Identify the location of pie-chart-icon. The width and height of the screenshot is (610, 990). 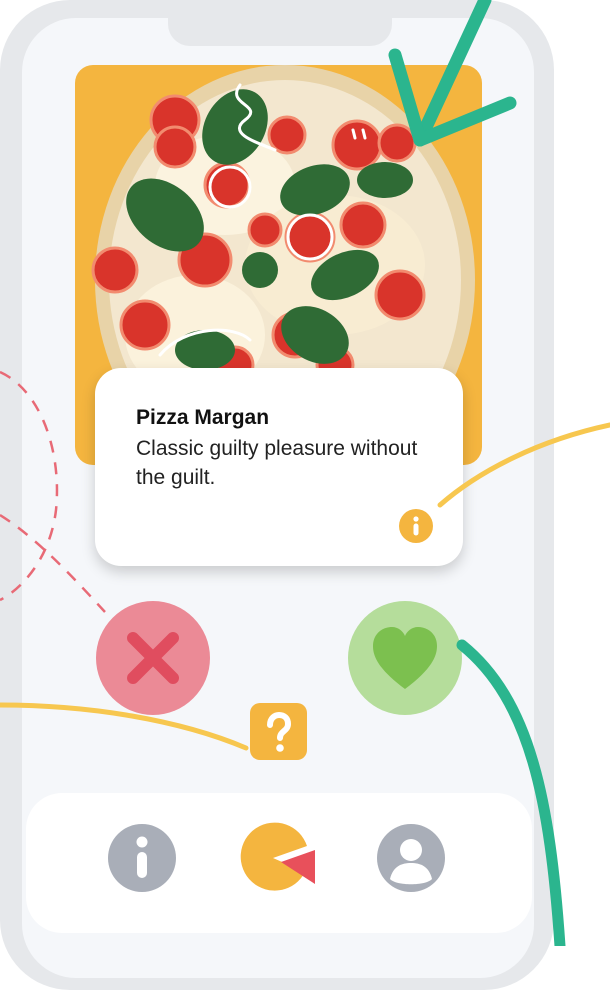
(277, 856).